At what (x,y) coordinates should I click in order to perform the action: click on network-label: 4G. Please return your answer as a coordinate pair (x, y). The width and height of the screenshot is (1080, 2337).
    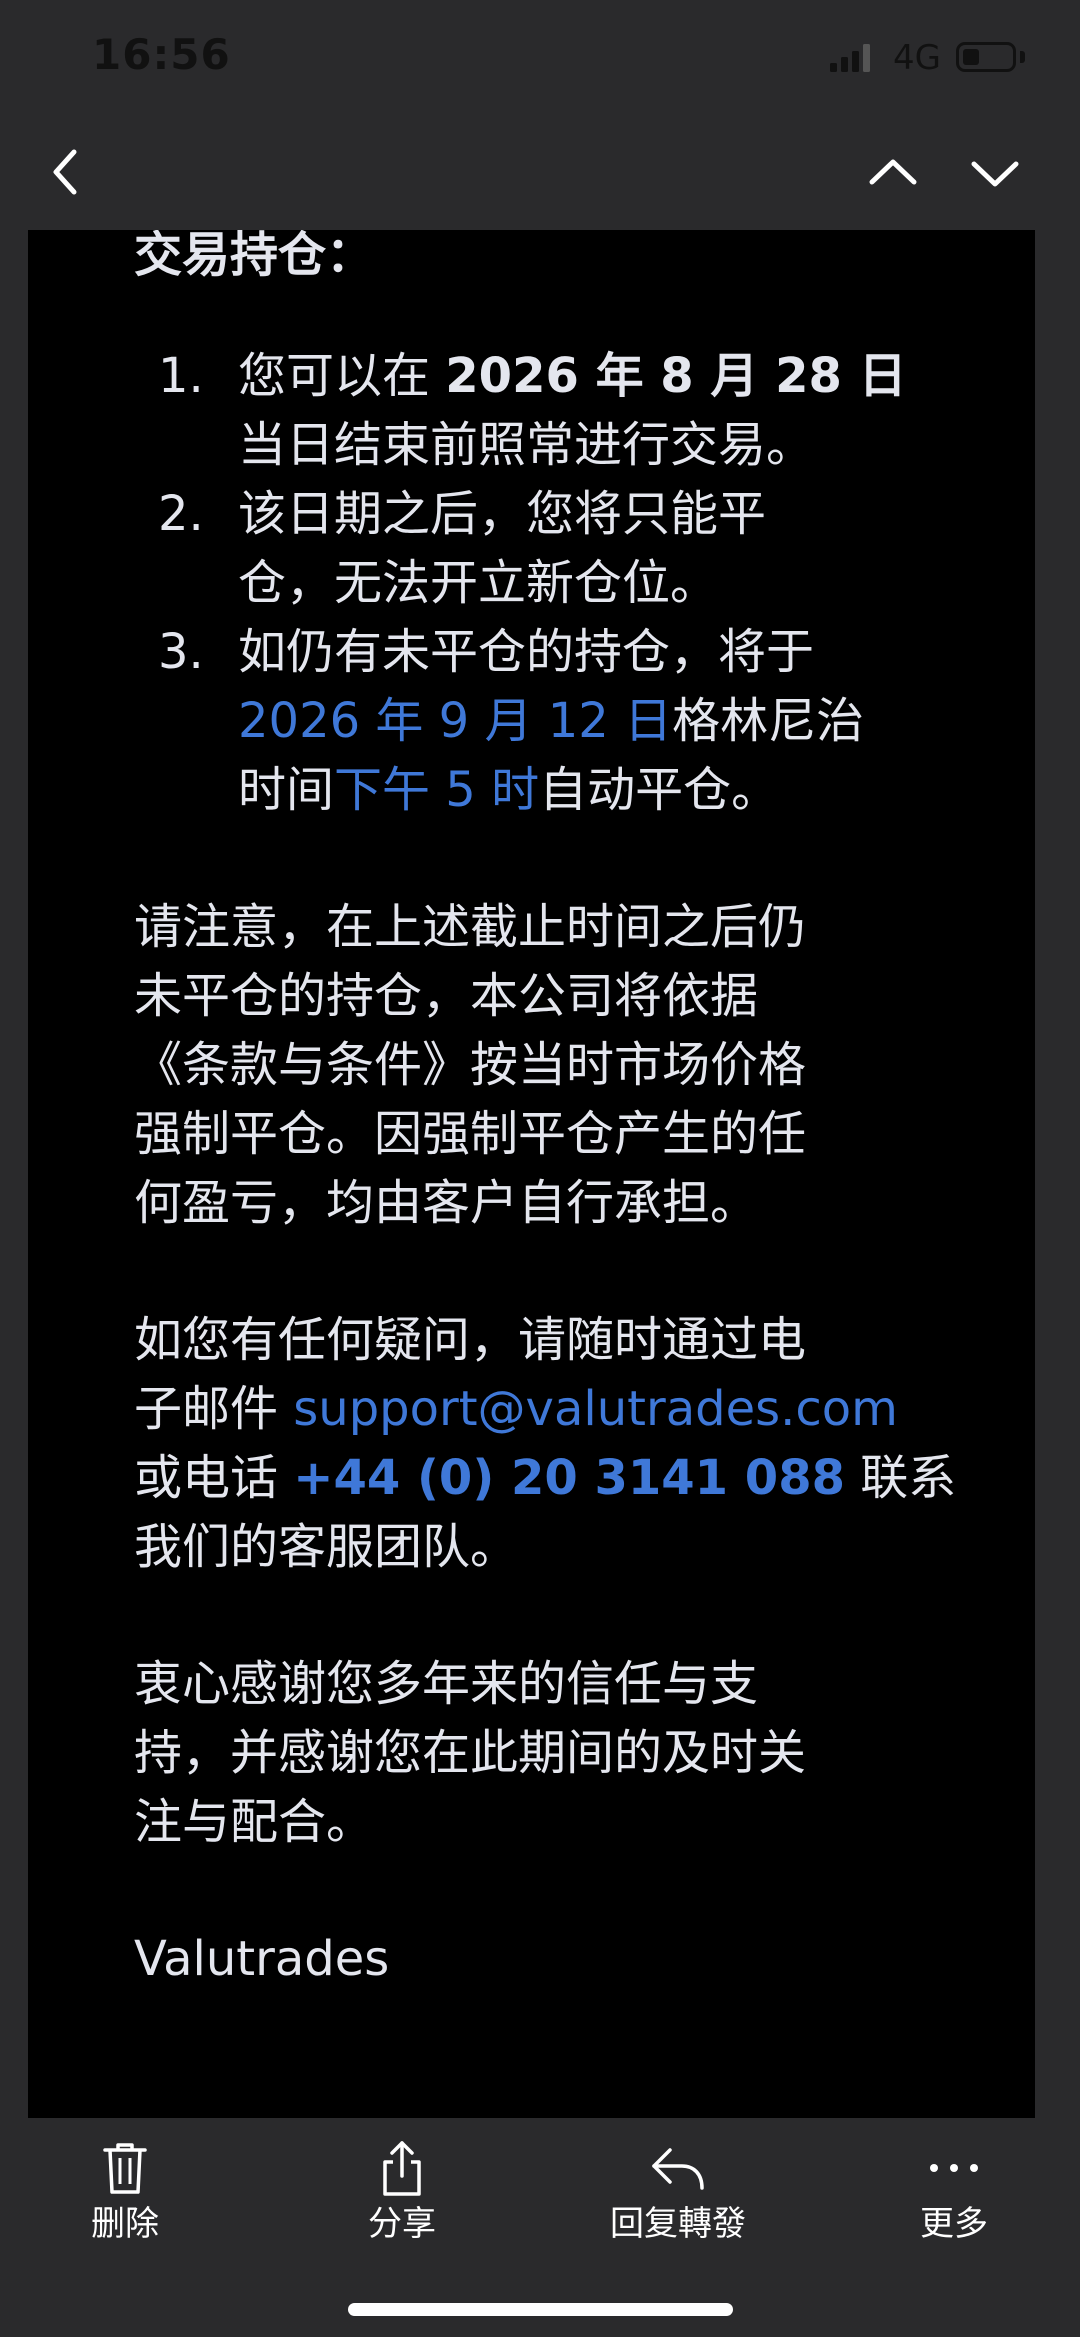
    Looking at the image, I should click on (917, 58).